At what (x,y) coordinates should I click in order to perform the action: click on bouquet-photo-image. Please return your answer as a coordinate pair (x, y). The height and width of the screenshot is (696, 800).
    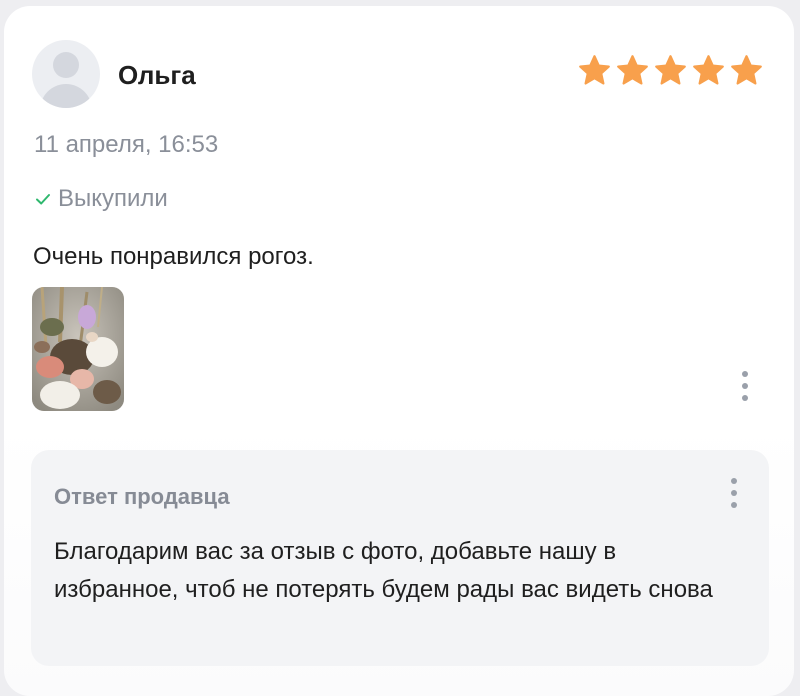
    Looking at the image, I should click on (78, 349).